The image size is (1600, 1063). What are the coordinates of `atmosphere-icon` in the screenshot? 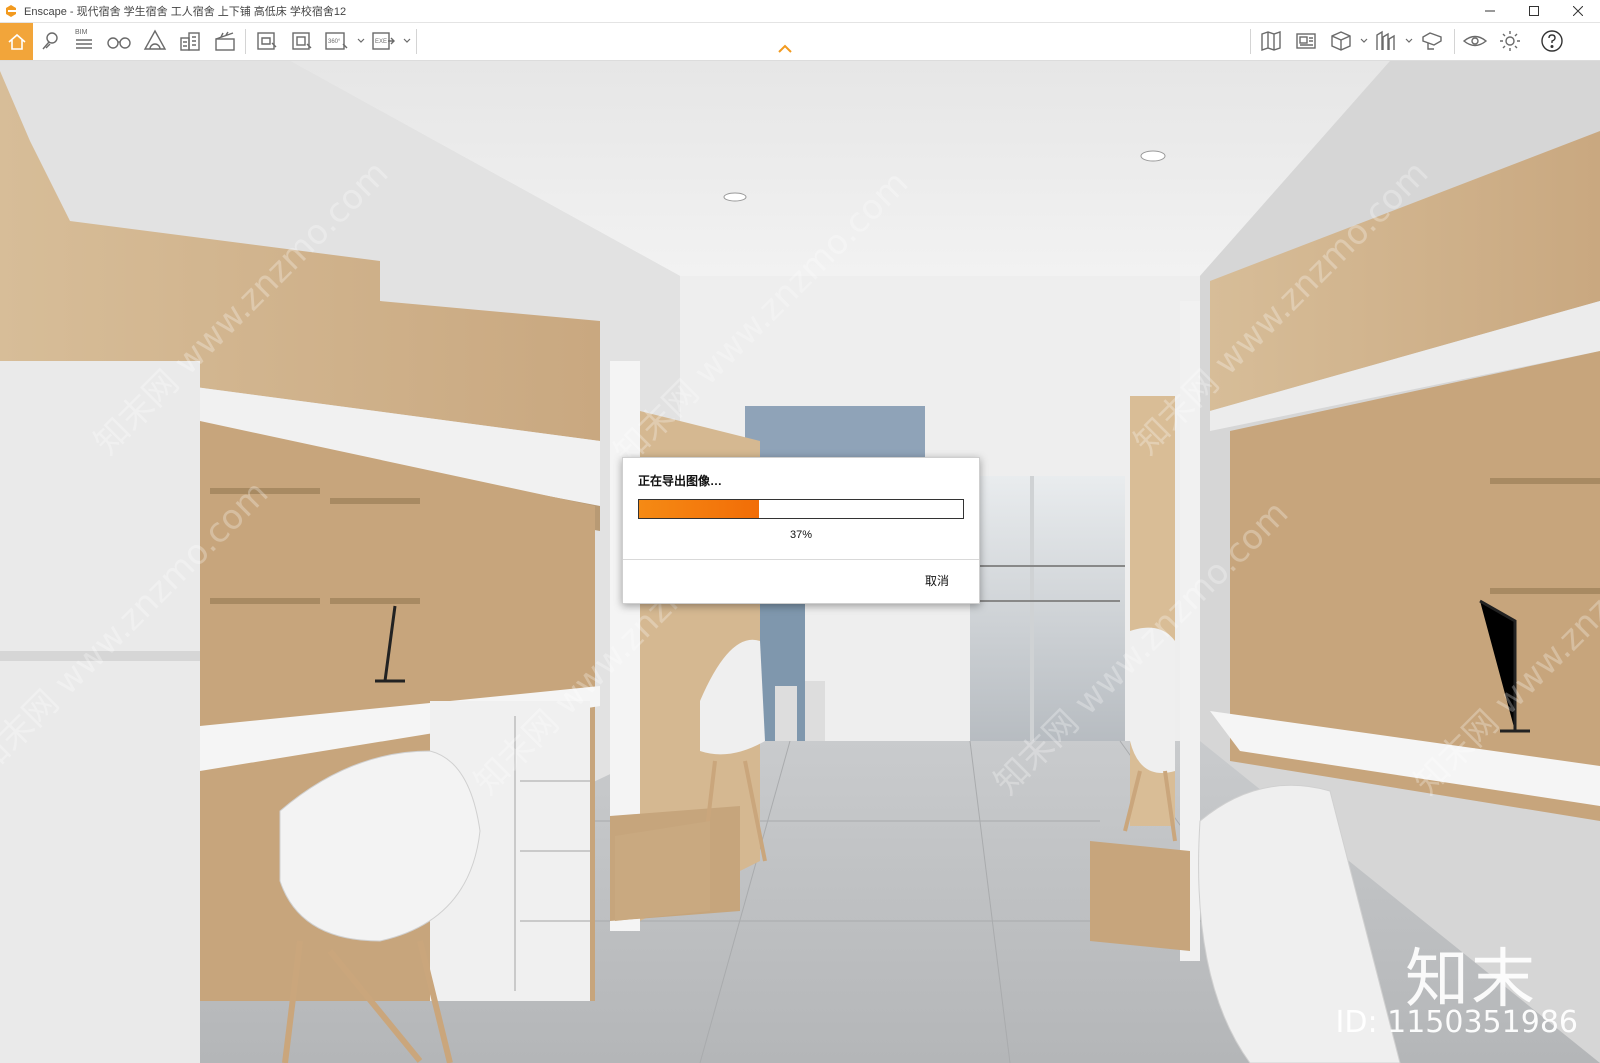 It's located at (155, 39).